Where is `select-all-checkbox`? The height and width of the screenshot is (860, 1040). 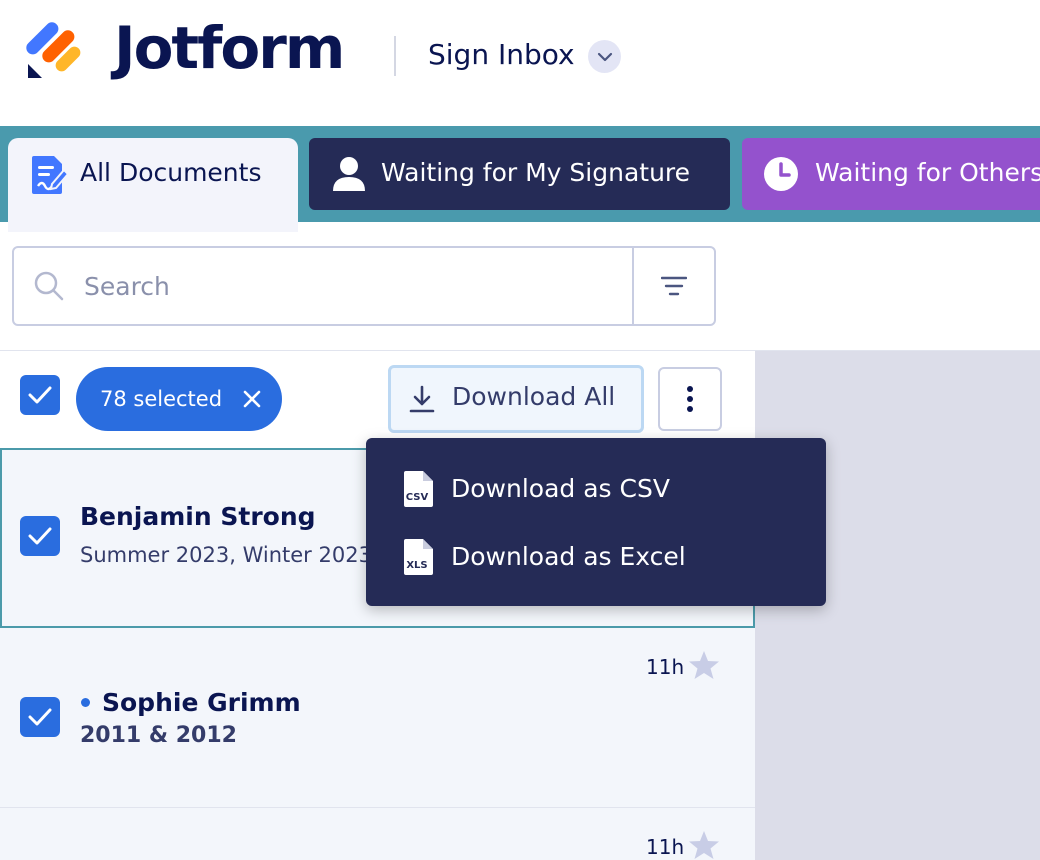
select-all-checkbox is located at coordinates (40, 395).